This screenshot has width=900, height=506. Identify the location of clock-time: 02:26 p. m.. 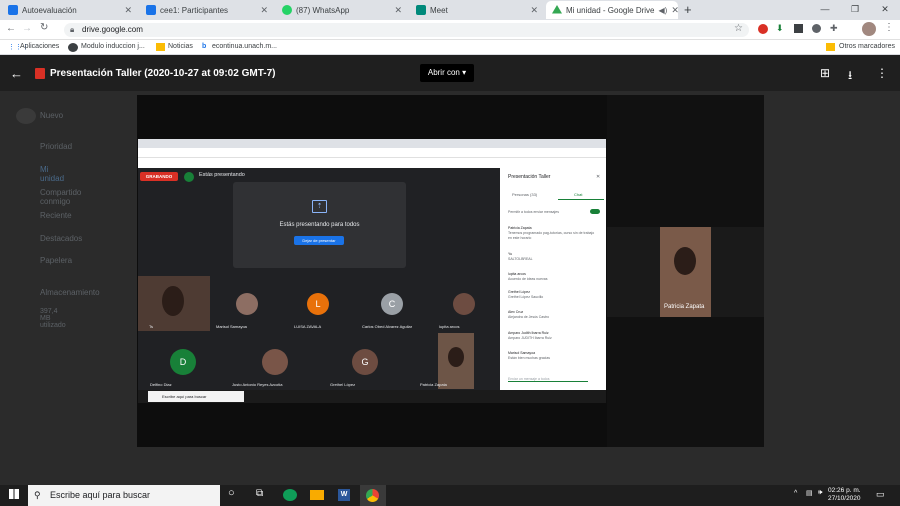
(844, 490).